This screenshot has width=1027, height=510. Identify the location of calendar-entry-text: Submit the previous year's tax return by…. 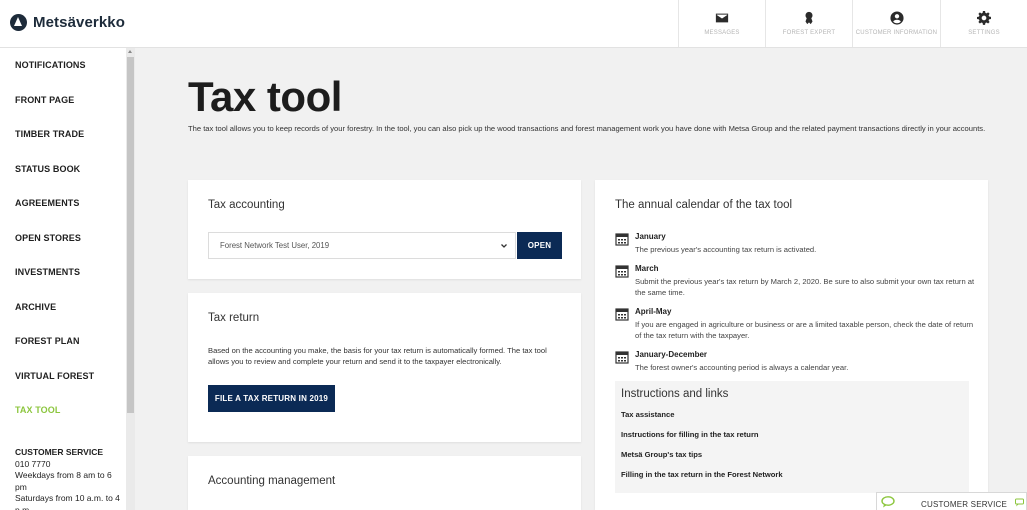
(805, 287).